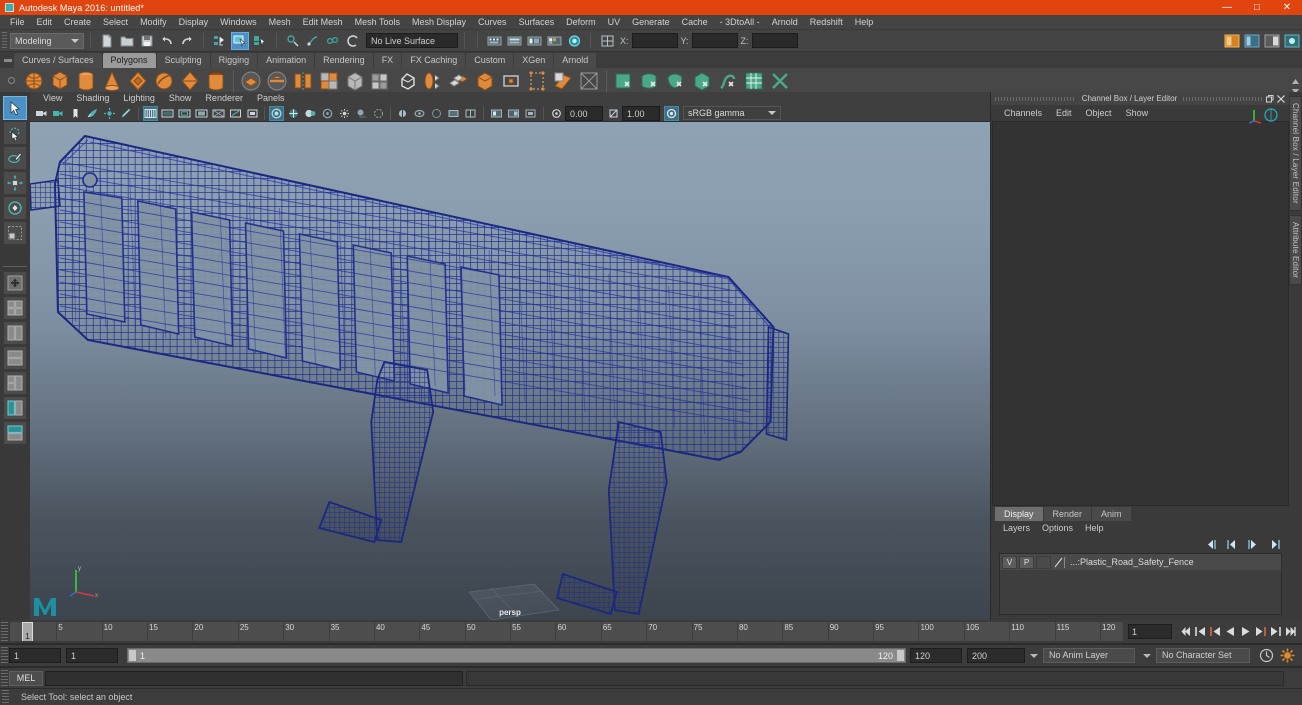 The width and height of the screenshot is (1302, 705). What do you see at coordinates (996, 655) in the screenshot?
I see `anim-end-field: 200` at bounding box center [996, 655].